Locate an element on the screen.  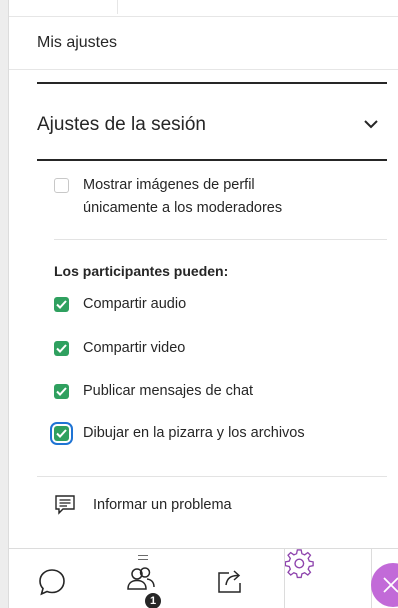
participants-label: Los participantes pueden: is located at coordinates (141, 271).